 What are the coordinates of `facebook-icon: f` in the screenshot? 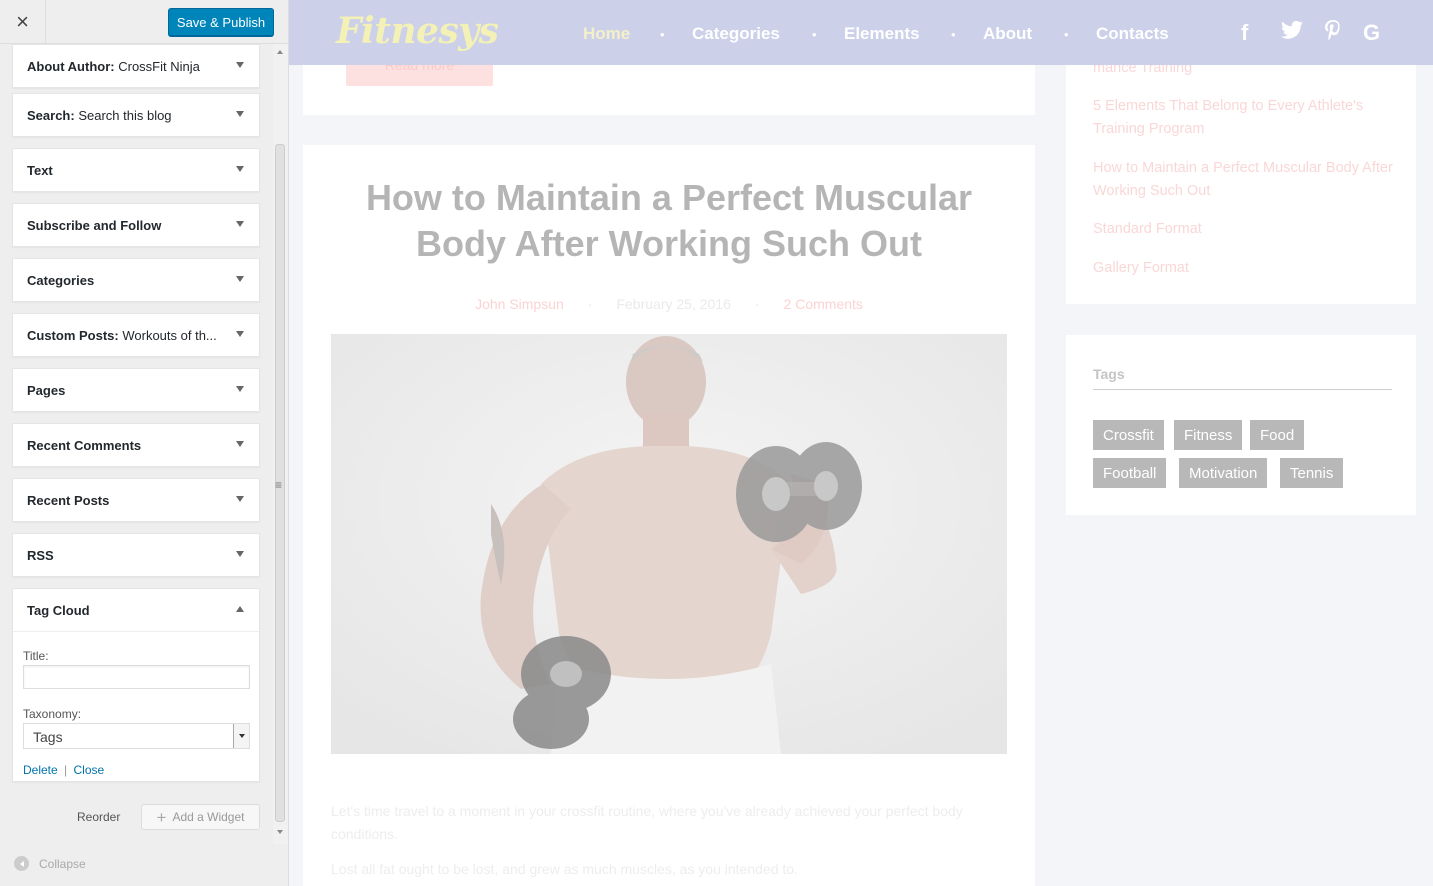 It's located at (1244, 33).